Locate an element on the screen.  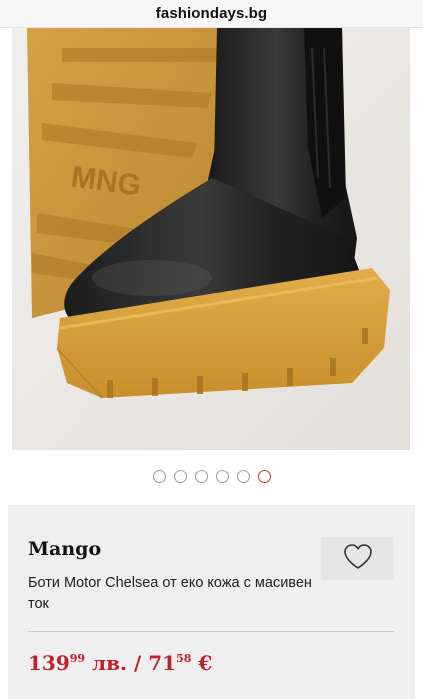
price-eur-currency: € is located at coordinates (205, 663).